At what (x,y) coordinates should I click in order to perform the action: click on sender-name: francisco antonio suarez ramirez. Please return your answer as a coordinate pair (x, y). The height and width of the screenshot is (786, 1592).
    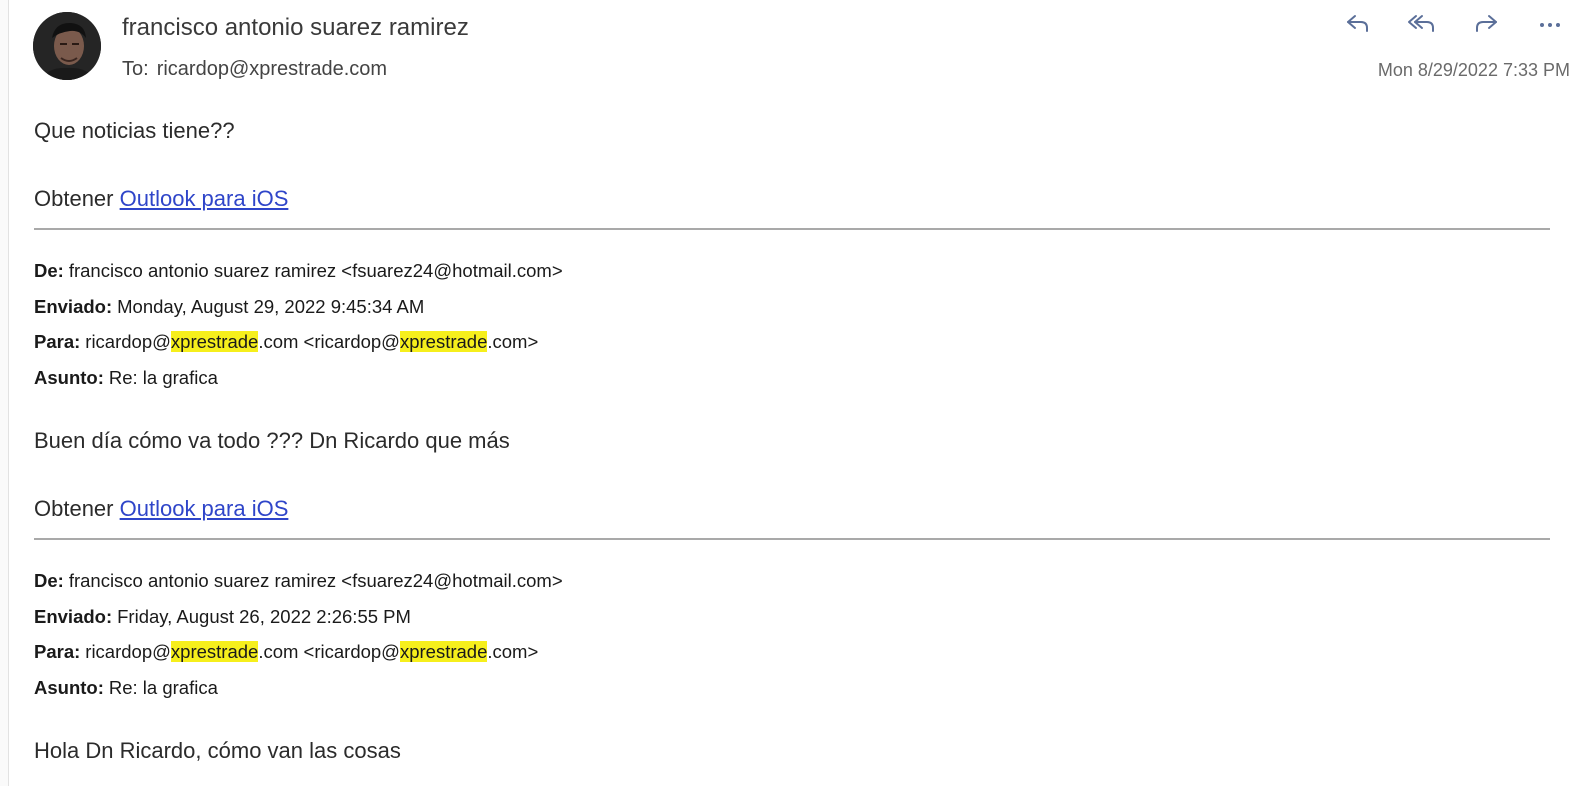
    Looking at the image, I should click on (295, 28).